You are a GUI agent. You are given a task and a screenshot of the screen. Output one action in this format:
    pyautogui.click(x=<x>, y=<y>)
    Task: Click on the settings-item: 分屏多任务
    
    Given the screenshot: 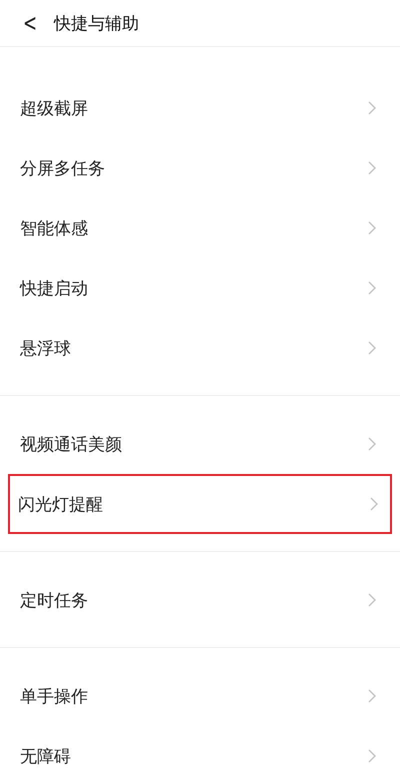 What is the action you would take?
    pyautogui.click(x=200, y=168)
    